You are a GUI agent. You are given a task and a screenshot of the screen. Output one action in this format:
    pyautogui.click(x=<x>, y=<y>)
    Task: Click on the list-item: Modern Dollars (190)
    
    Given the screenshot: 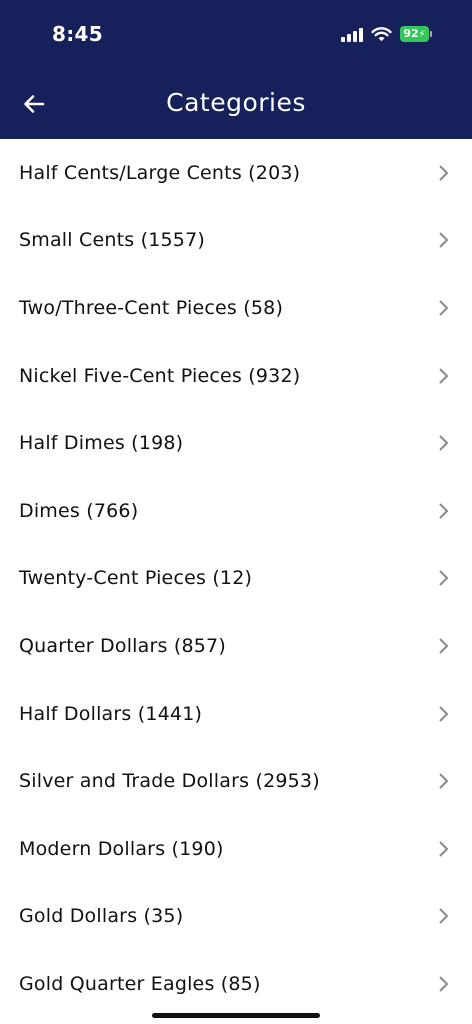 What is the action you would take?
    pyautogui.click(x=236, y=849)
    